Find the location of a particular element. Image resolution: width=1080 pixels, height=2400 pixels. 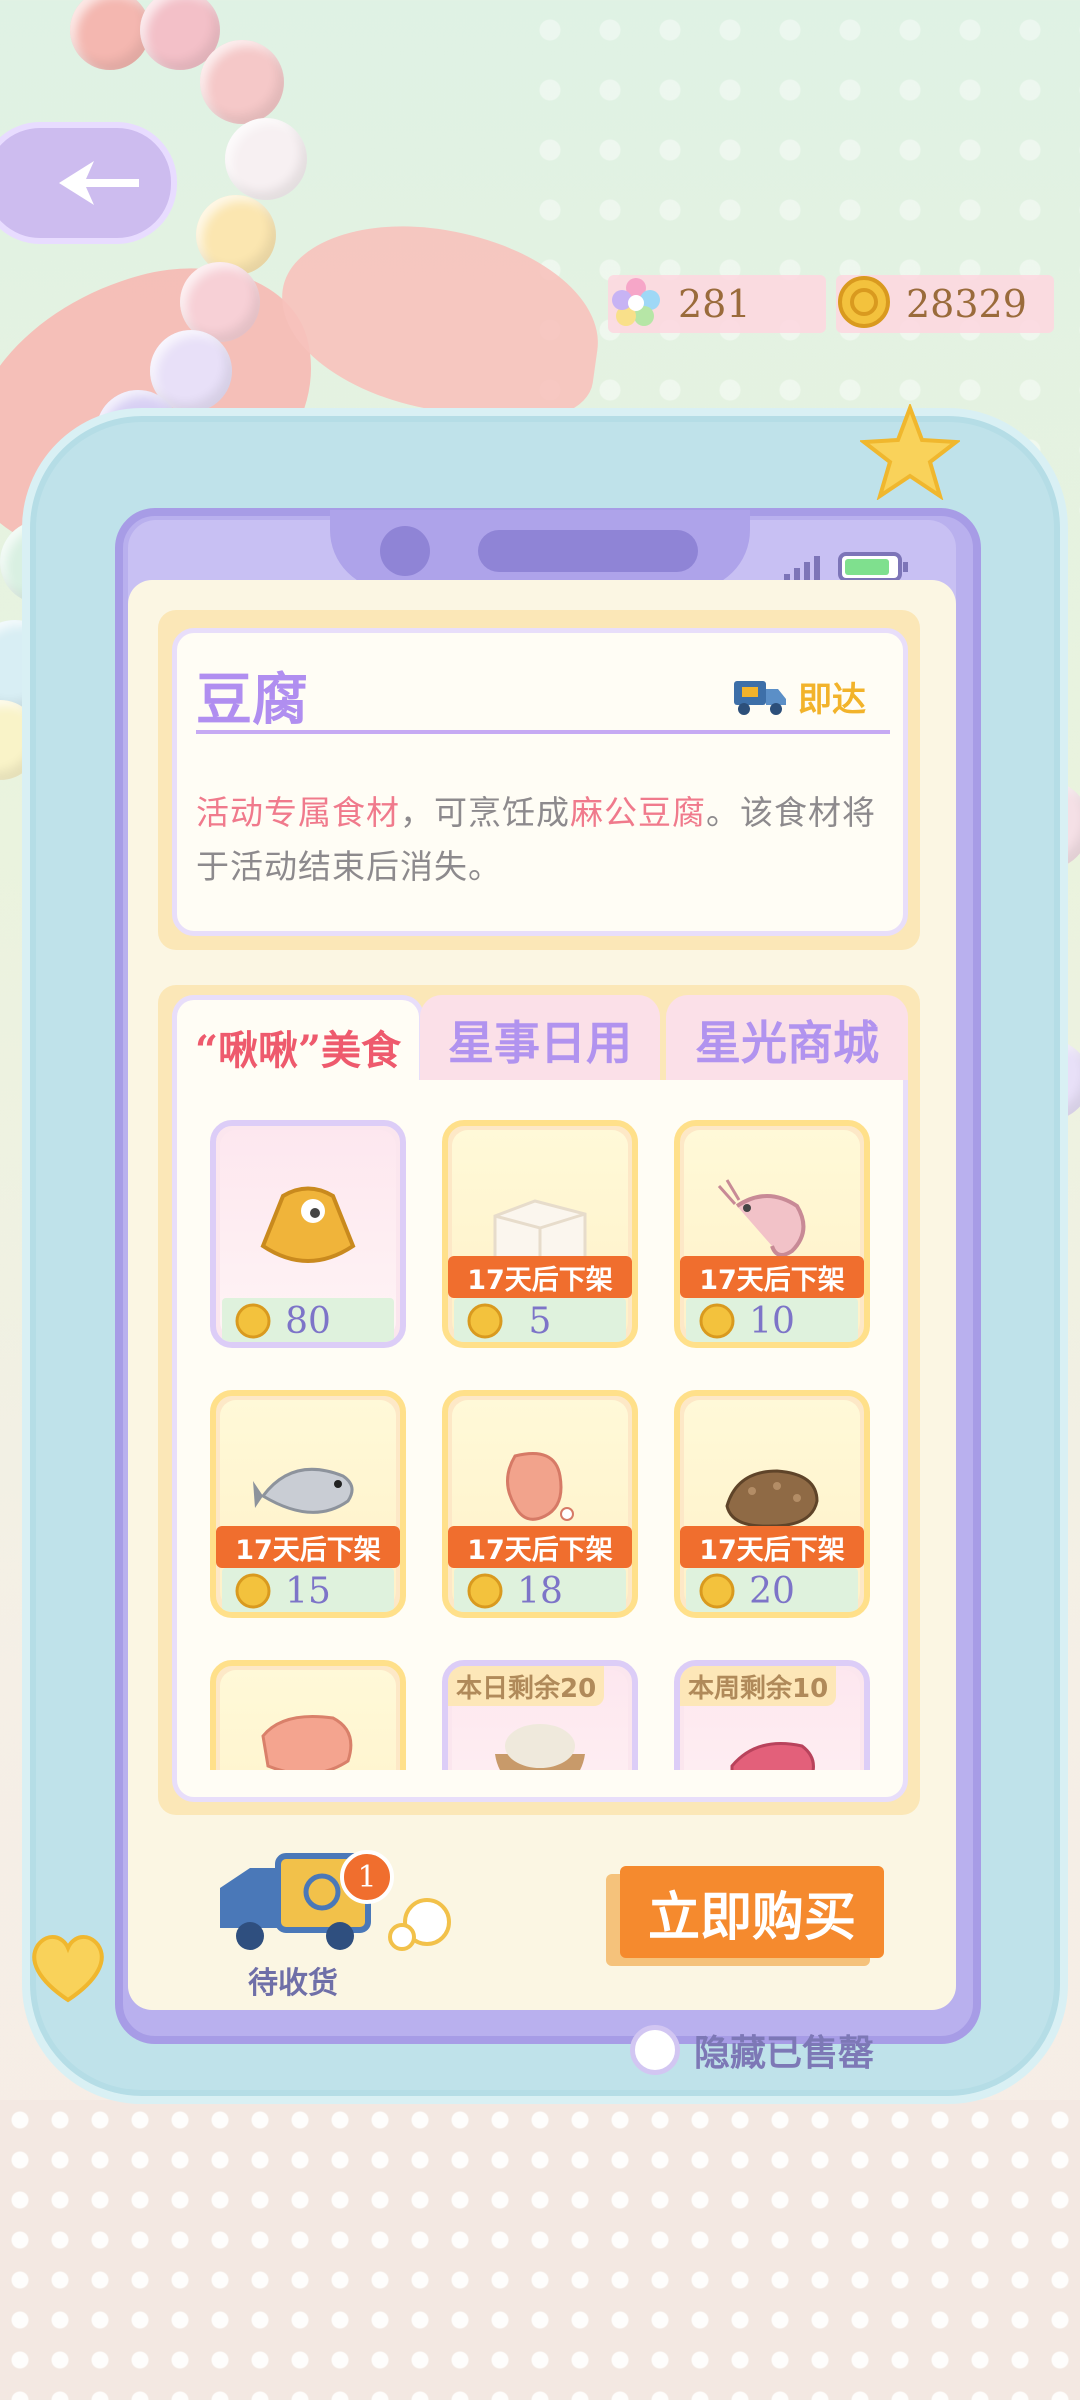

pending-count-badge: 1 is located at coordinates (367, 1877).